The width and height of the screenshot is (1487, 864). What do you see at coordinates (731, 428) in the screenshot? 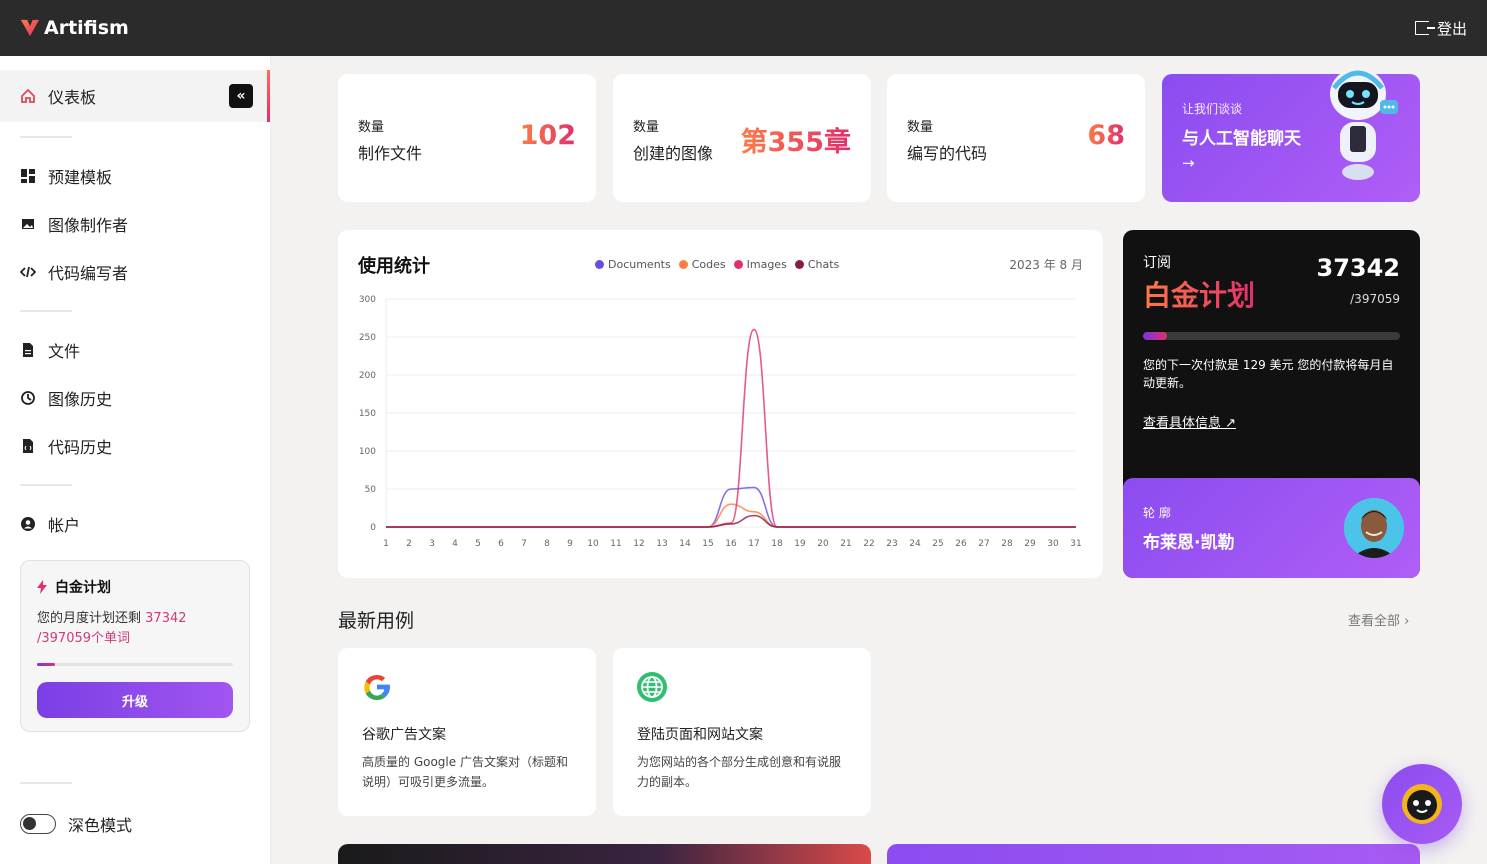
I see `series-line-images` at bounding box center [731, 428].